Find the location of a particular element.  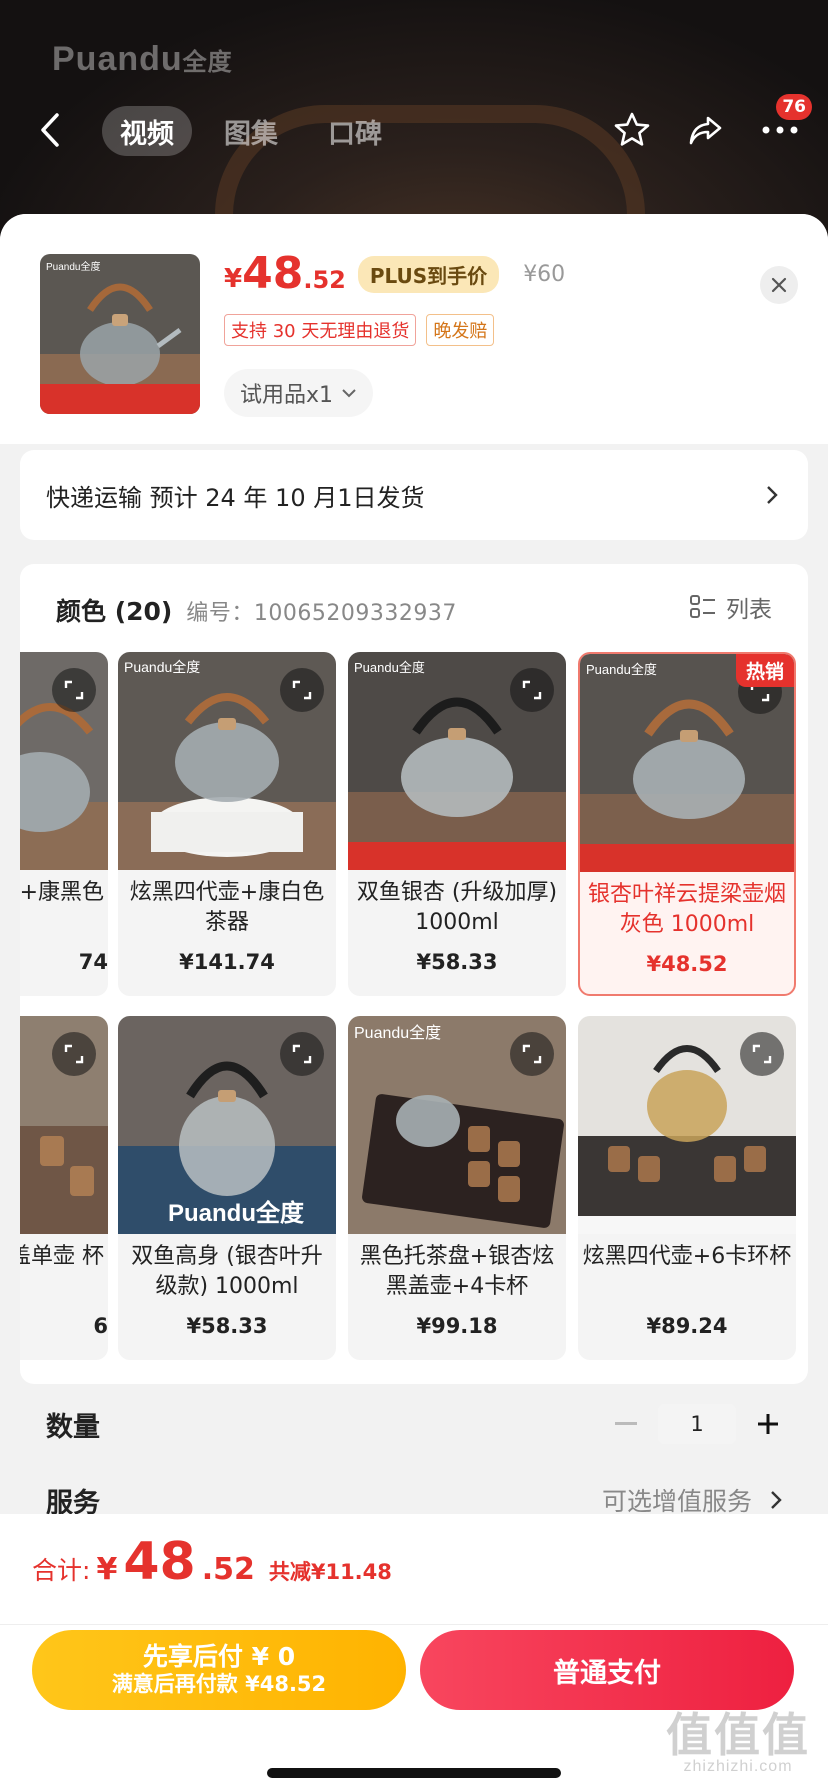

quantity-input: 1 is located at coordinates (697, 1424).